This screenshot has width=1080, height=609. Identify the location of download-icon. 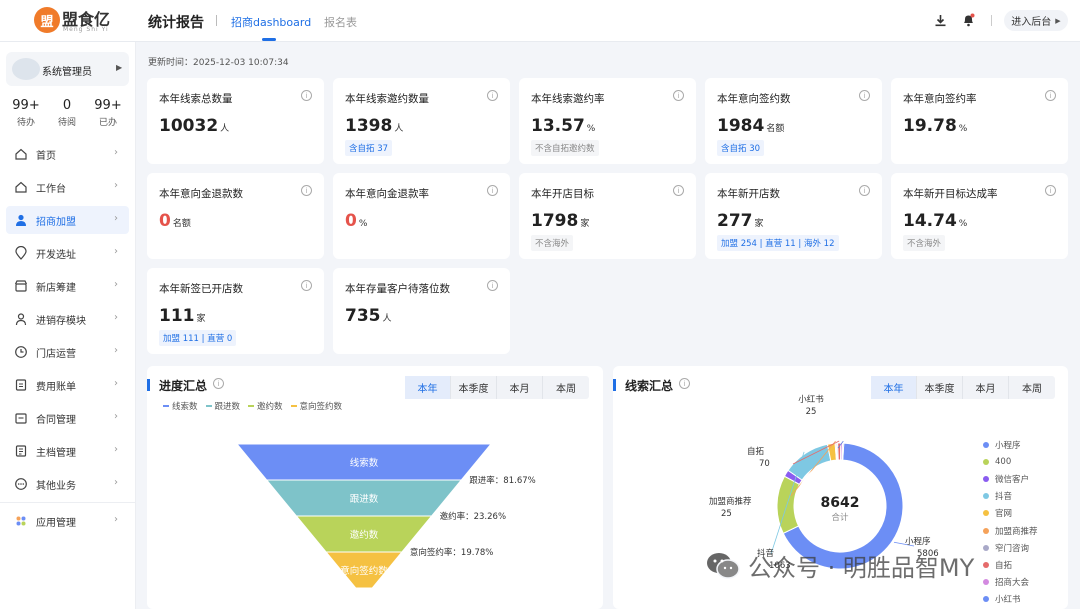
(940, 20).